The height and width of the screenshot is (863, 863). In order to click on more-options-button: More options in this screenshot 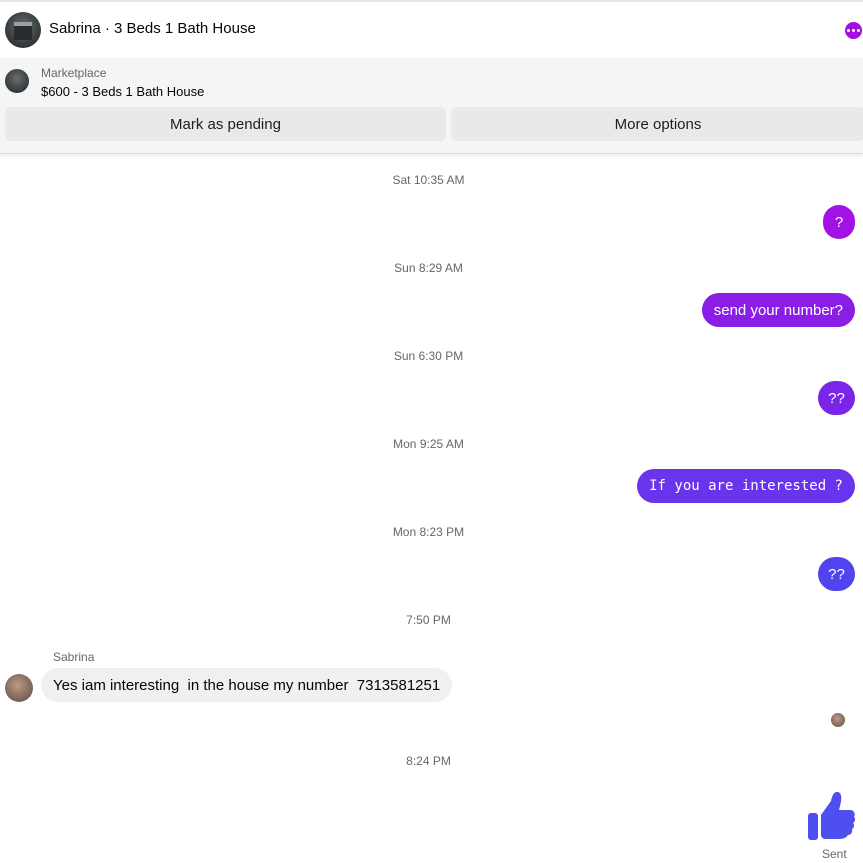, I will do `click(657, 124)`.